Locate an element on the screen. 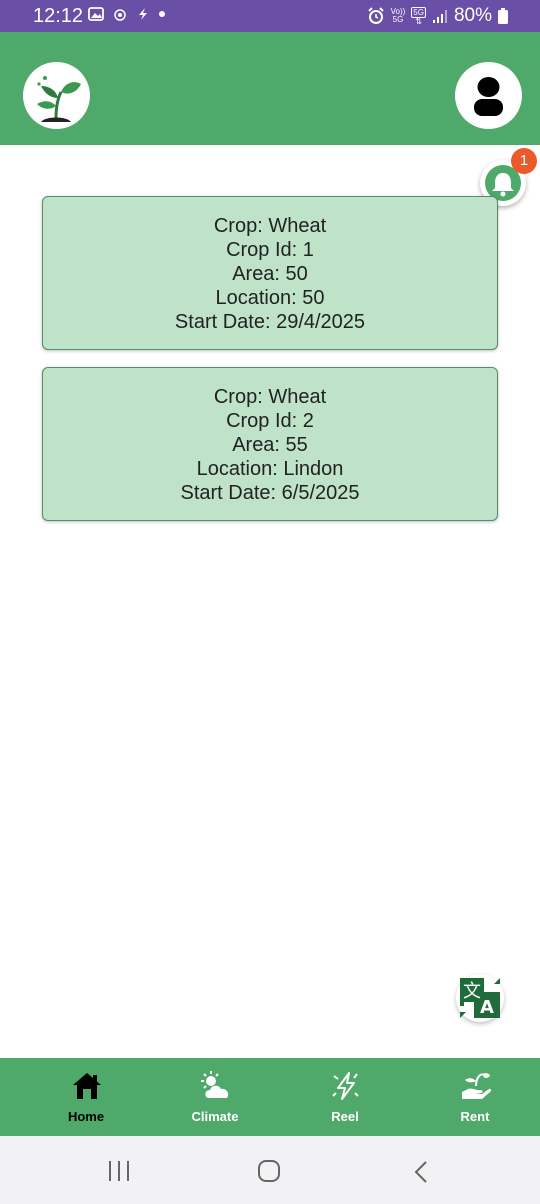  user-icon is located at coordinates (488, 96).